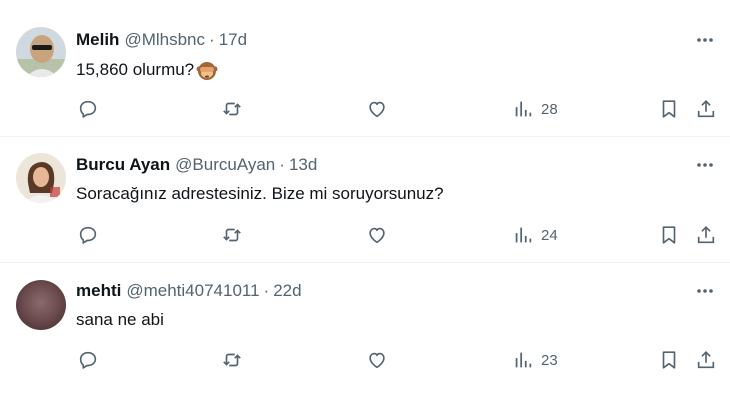  What do you see at coordinates (207, 70) in the screenshot?
I see `see-no-evil-monkey-icon` at bounding box center [207, 70].